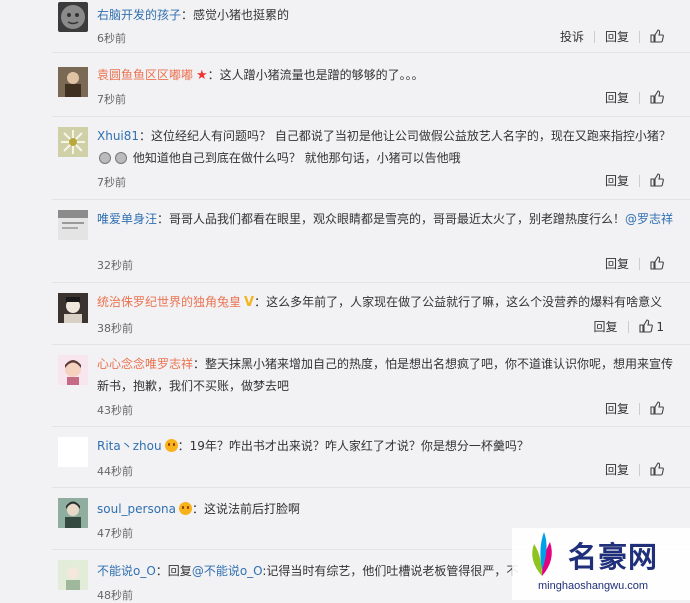 This screenshot has width=690, height=603. I want to click on comment-text: ：这说法前后打脸啊, so click(246, 509).